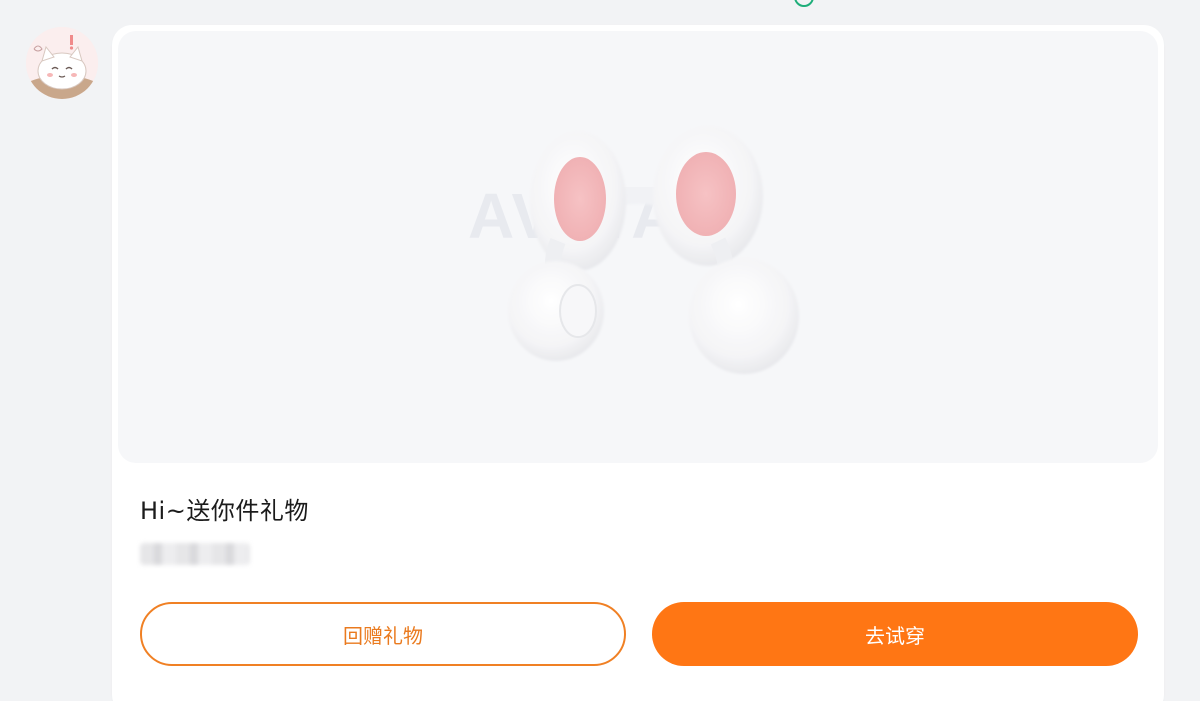 This screenshot has width=1200, height=701. Describe the element at coordinates (224, 511) in the screenshot. I see `gift-title: Hi~送你件礼物` at that location.